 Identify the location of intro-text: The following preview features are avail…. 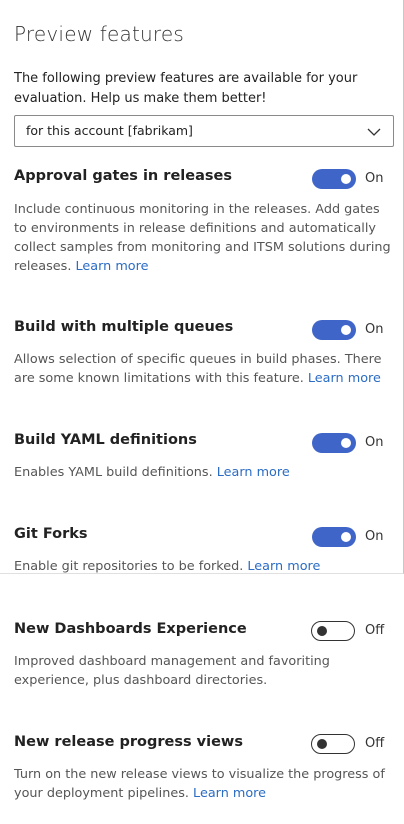
(186, 88).